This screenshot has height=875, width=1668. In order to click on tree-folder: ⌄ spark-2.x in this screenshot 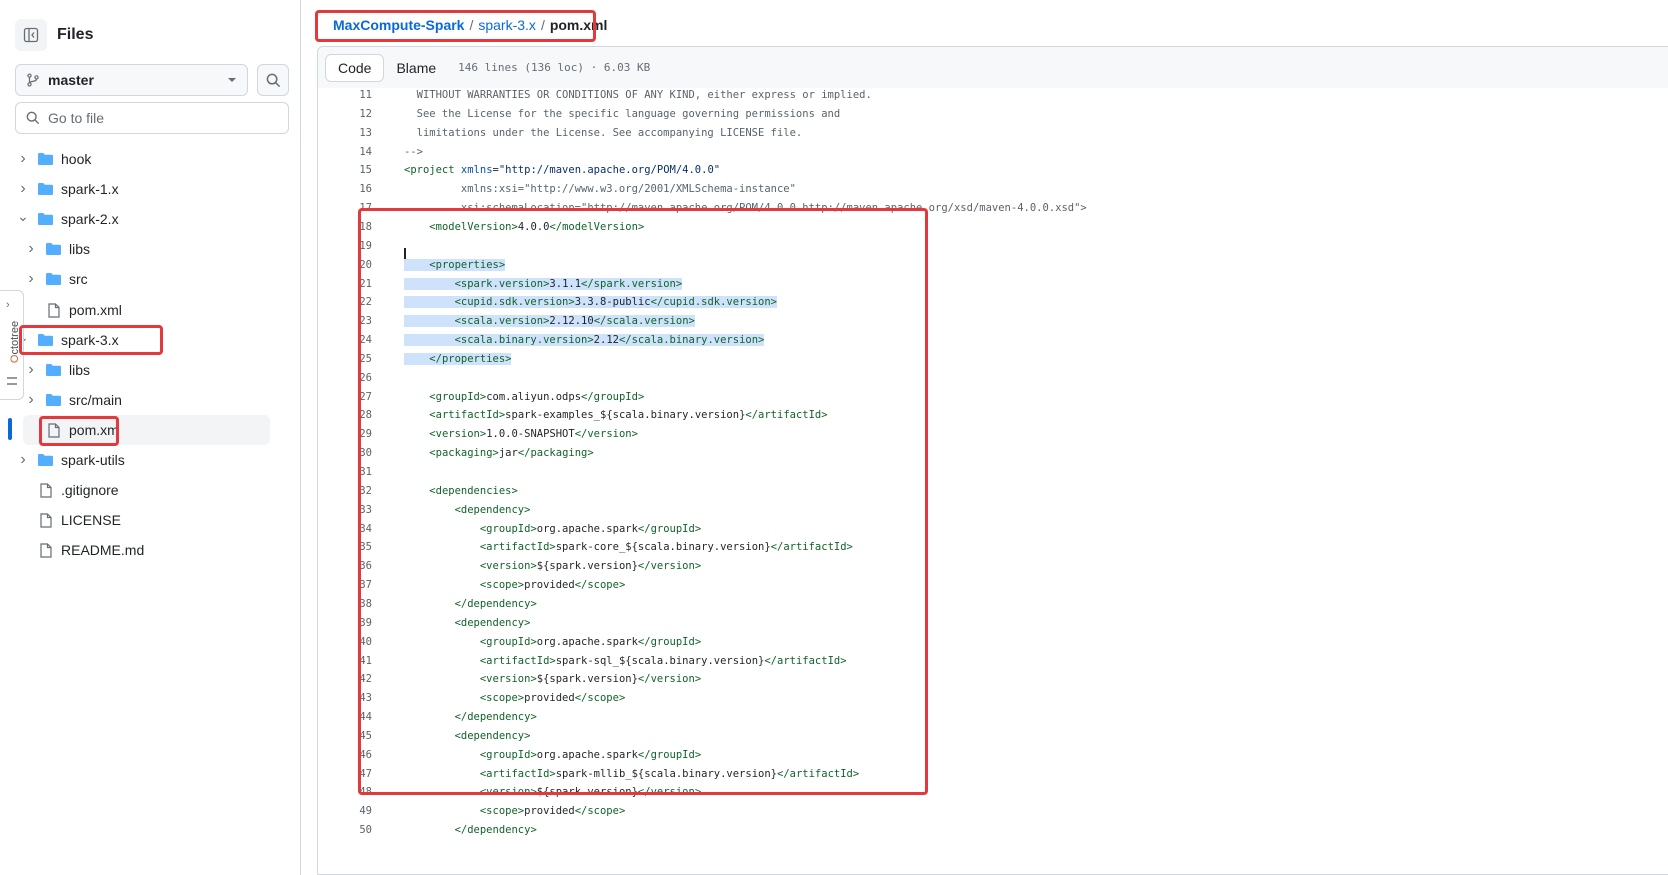, I will do `click(142, 219)`.